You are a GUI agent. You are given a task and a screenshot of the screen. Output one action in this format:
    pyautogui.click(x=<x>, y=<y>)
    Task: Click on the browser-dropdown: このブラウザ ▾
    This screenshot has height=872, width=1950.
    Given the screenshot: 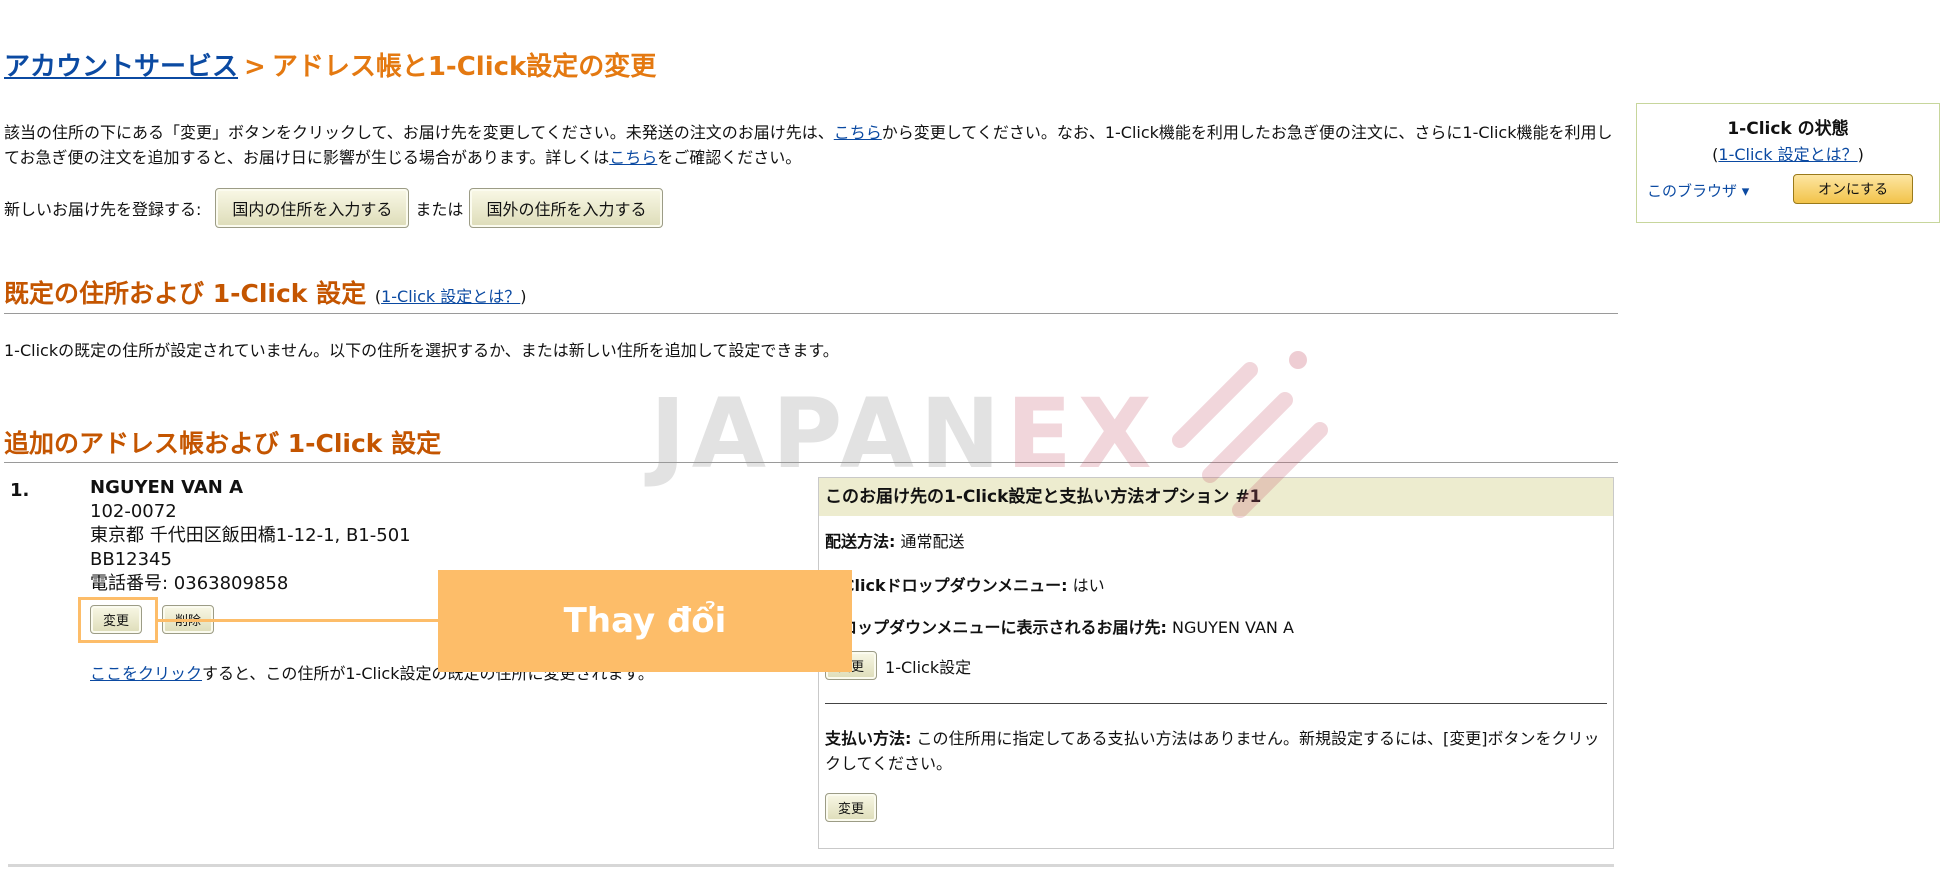 What is the action you would take?
    pyautogui.click(x=1698, y=190)
    